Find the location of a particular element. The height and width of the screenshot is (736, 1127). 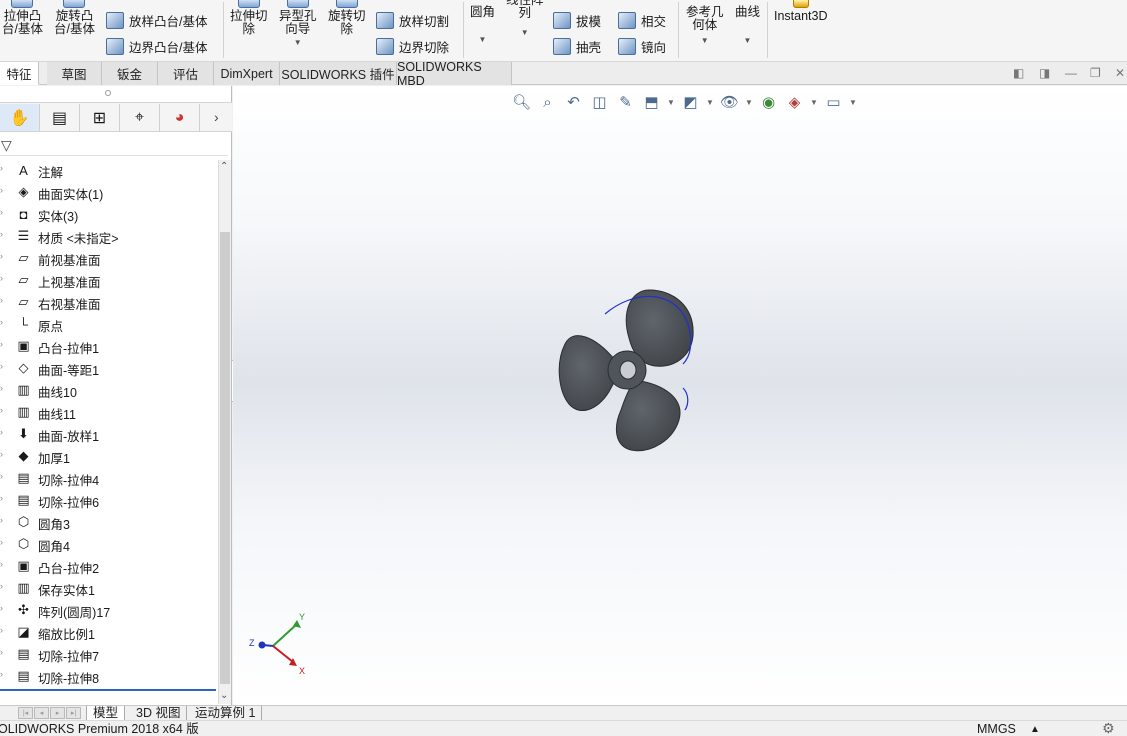

tab-sketch: 草图 is located at coordinates (74, 73).